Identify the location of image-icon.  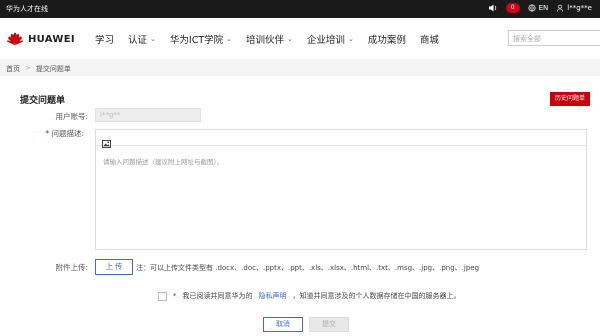
(106, 144).